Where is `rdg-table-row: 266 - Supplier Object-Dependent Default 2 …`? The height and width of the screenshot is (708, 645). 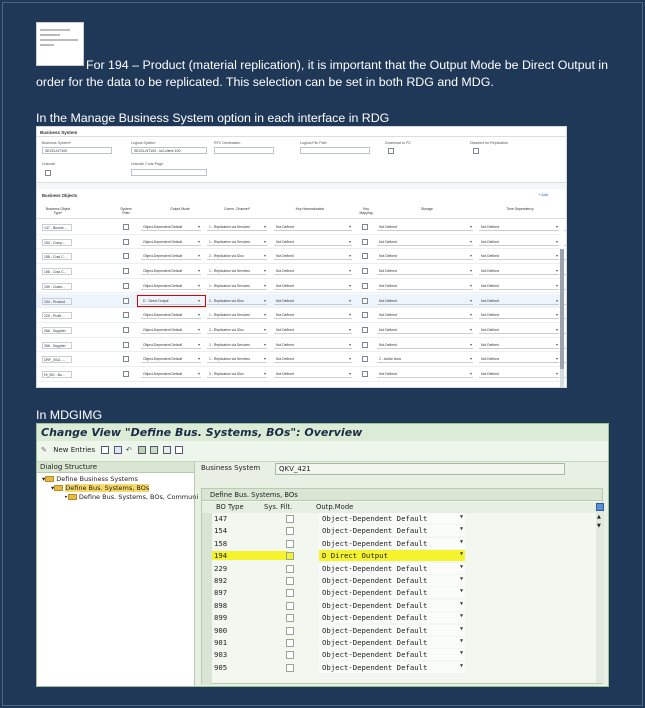
rdg-table-row: 266 - Supplier Object-Dependent Default 2 … is located at coordinates (301, 330).